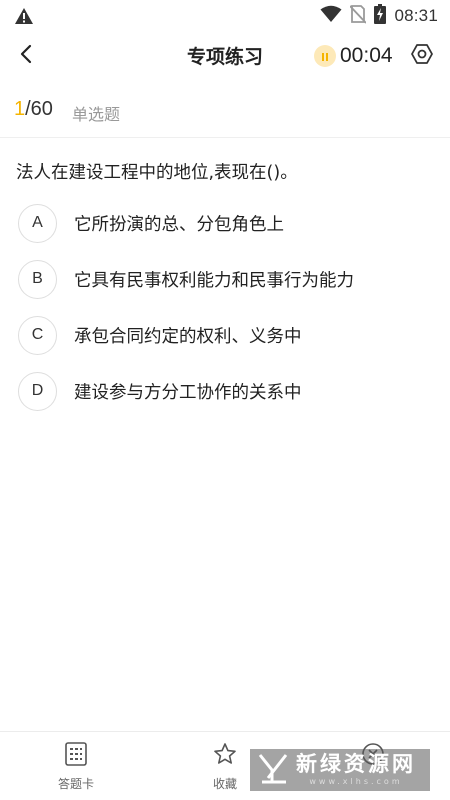 Image resolution: width=450 pixels, height=800 pixels. I want to click on status-time: 08:31, so click(416, 15).